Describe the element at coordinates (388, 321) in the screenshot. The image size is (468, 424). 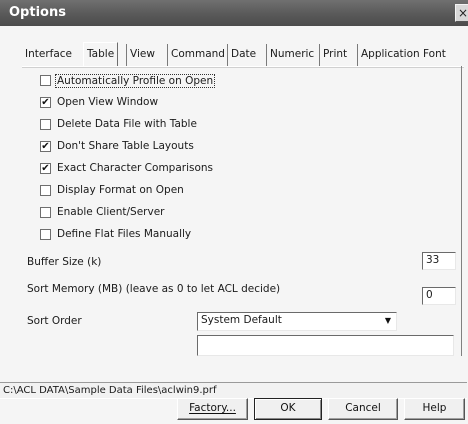
I see `chevron-down-icon: ▼` at that location.